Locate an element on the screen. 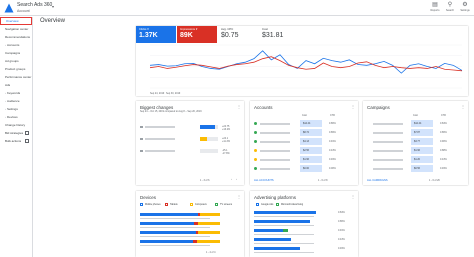 The image size is (474, 257). cost-cell: $4.13 is located at coordinates (306, 141).